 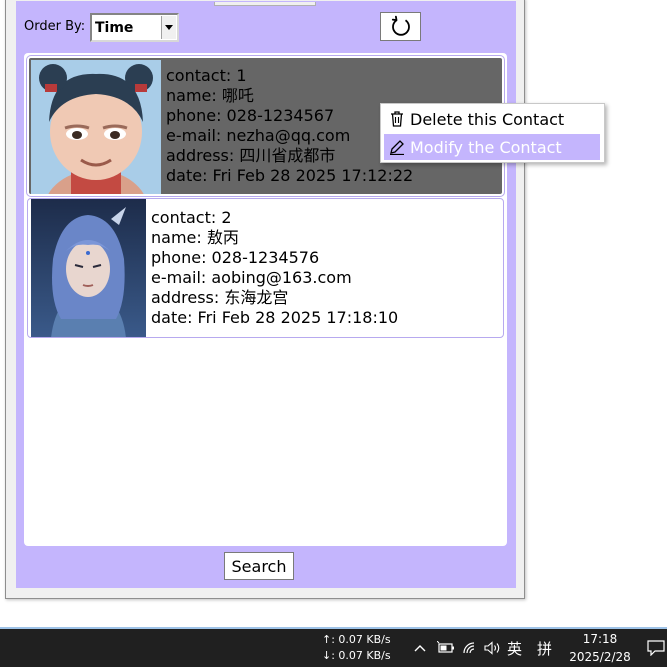 I want to click on battery-icon, so click(x=446, y=648).